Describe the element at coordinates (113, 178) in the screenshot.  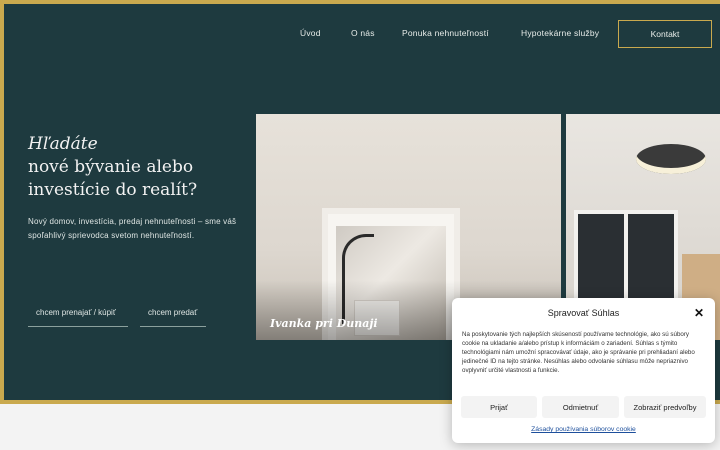
I see `hero-headline: nové bývanie alebo investície do realít?` at that location.